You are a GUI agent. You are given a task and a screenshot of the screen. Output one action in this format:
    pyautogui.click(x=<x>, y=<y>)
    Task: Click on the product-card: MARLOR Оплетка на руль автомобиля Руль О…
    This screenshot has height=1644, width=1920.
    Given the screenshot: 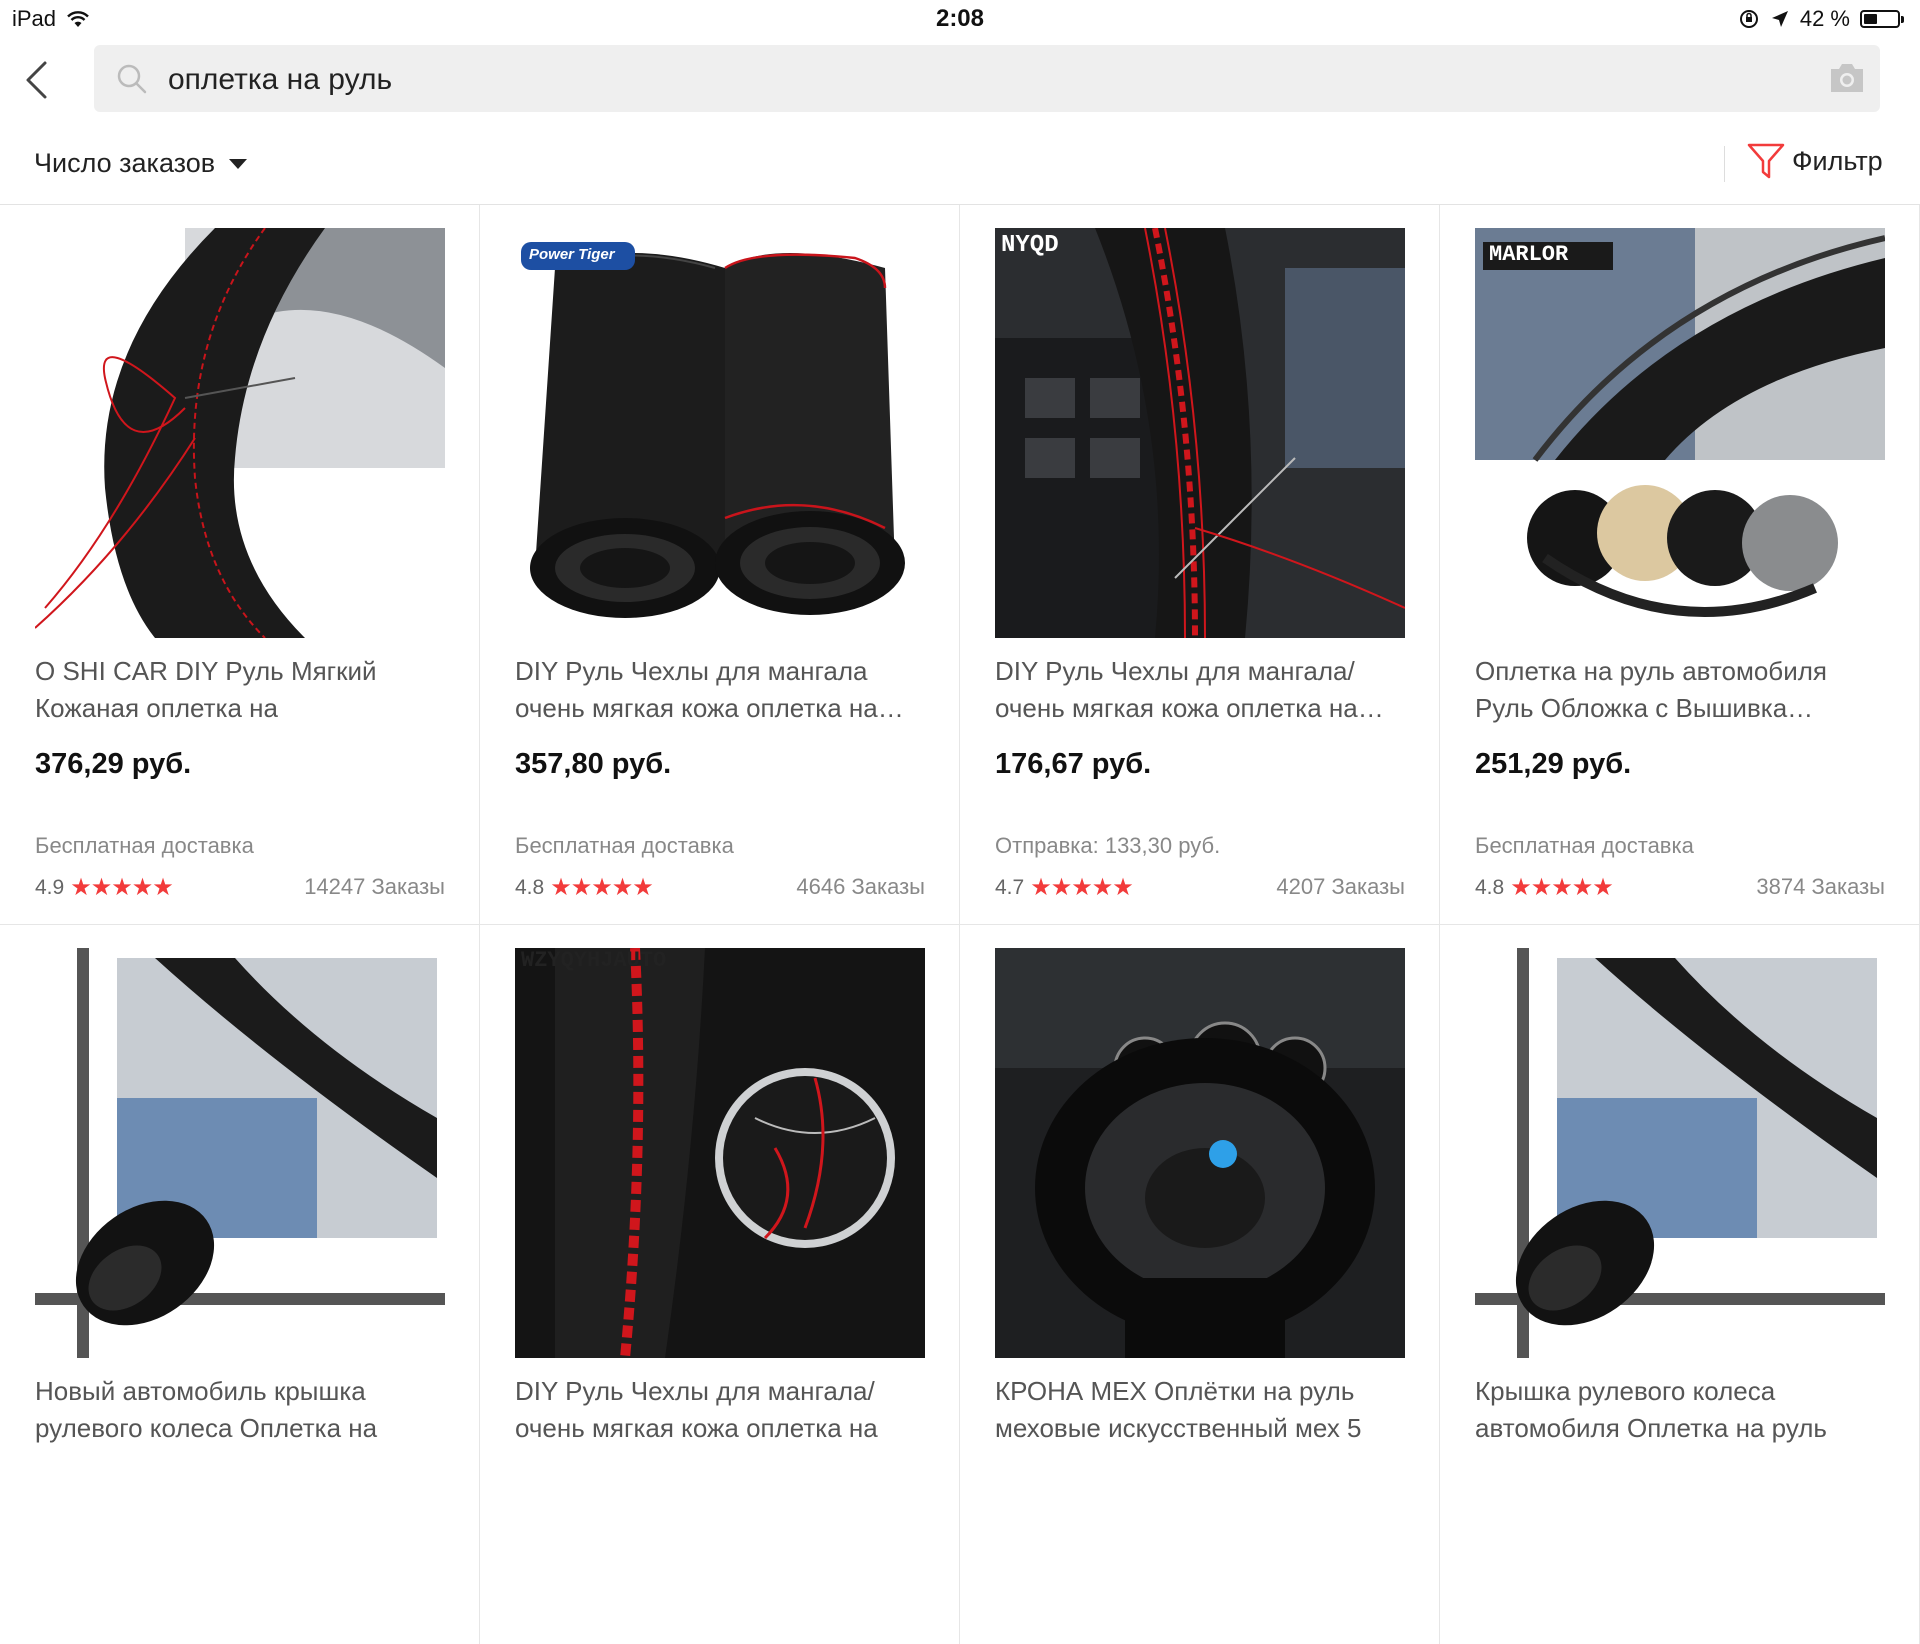 What is the action you would take?
    pyautogui.click(x=1679, y=564)
    